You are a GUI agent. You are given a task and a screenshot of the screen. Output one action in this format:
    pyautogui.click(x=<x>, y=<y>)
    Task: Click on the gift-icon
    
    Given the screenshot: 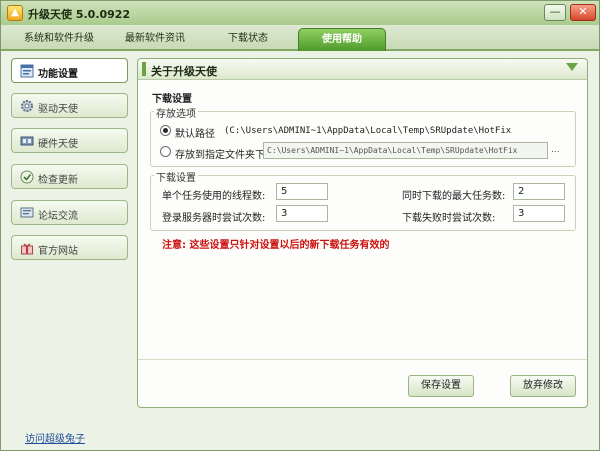 What is the action you would take?
    pyautogui.click(x=27, y=249)
    